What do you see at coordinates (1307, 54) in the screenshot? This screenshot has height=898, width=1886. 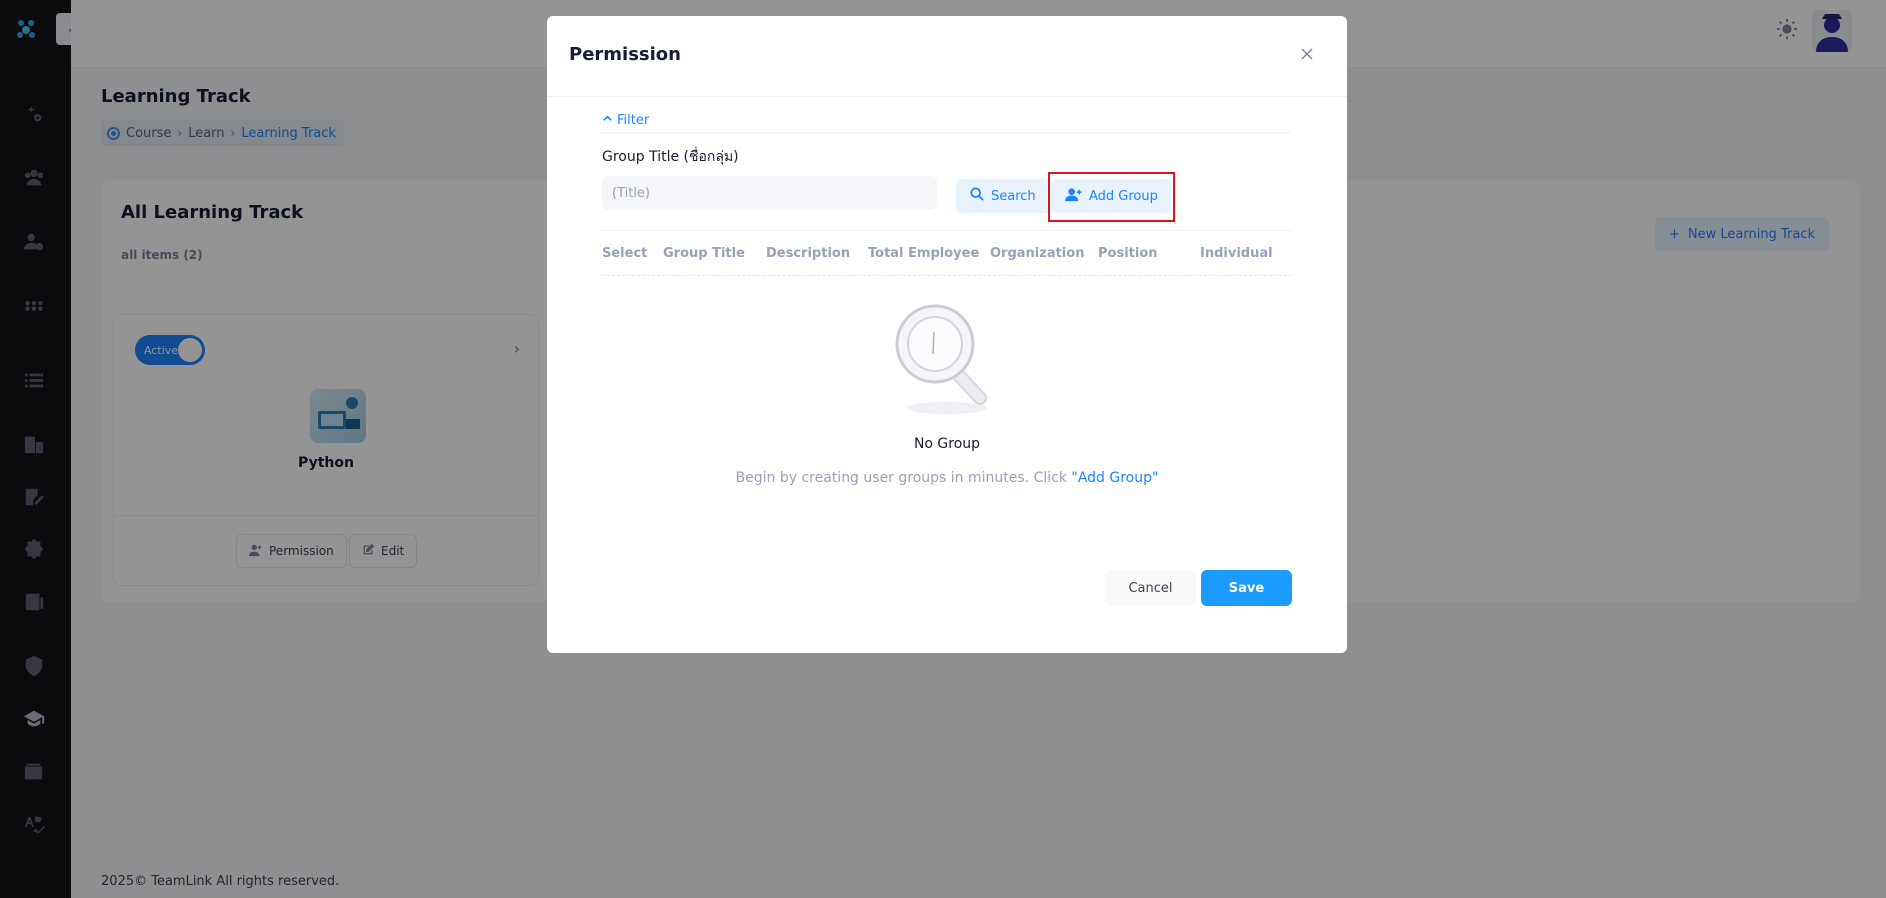 I see `close-icon` at bounding box center [1307, 54].